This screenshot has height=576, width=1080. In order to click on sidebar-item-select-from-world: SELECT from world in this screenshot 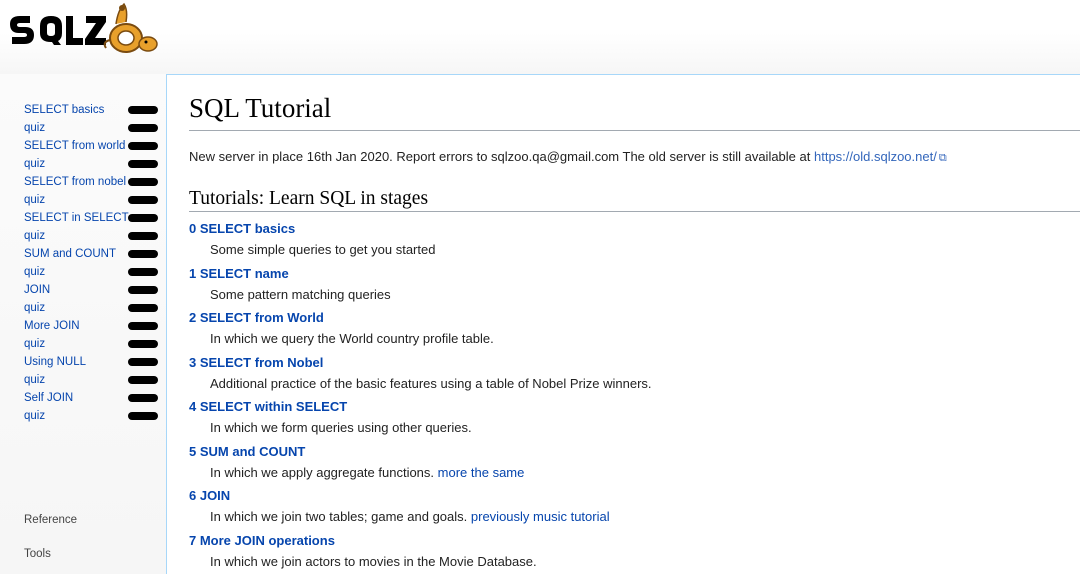, I will do `click(95, 146)`.